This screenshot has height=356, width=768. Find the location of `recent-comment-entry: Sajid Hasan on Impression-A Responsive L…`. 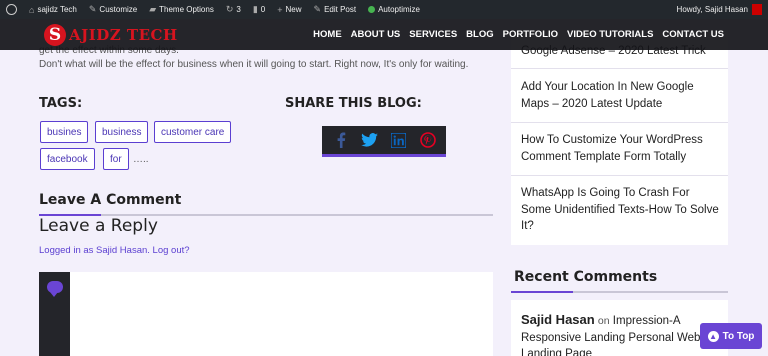

recent-comment-entry: Sajid Hasan on Impression-A Responsive L… is located at coordinates (621, 334).